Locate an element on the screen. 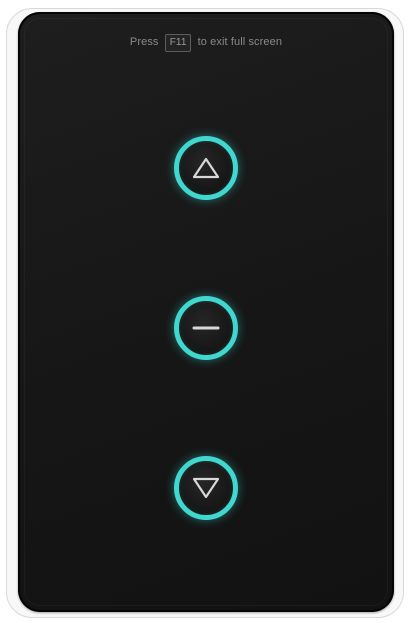 The width and height of the screenshot is (412, 623). fullscreen-hint: Press F11 to exit full screen is located at coordinates (206, 43).